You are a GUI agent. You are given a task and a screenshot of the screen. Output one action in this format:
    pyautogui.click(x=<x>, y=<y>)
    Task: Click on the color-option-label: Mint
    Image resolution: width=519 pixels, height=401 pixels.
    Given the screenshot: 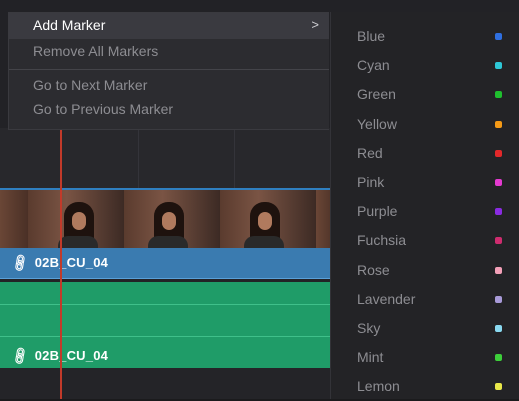 What is the action you would take?
    pyautogui.click(x=370, y=357)
    